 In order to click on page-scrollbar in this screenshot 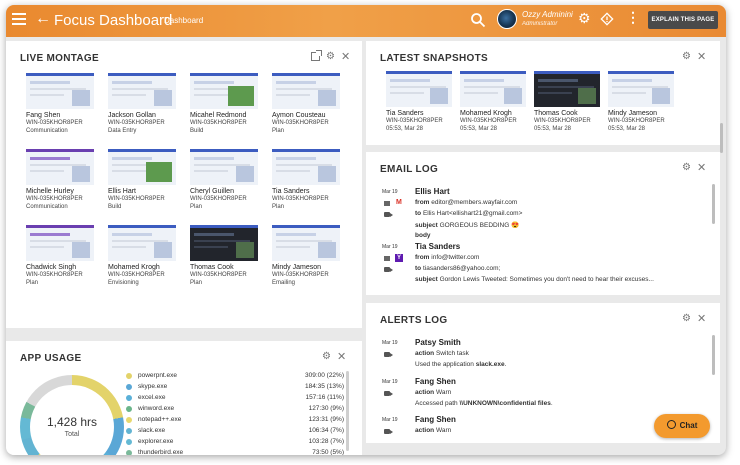, I will do `click(721, 138)`.